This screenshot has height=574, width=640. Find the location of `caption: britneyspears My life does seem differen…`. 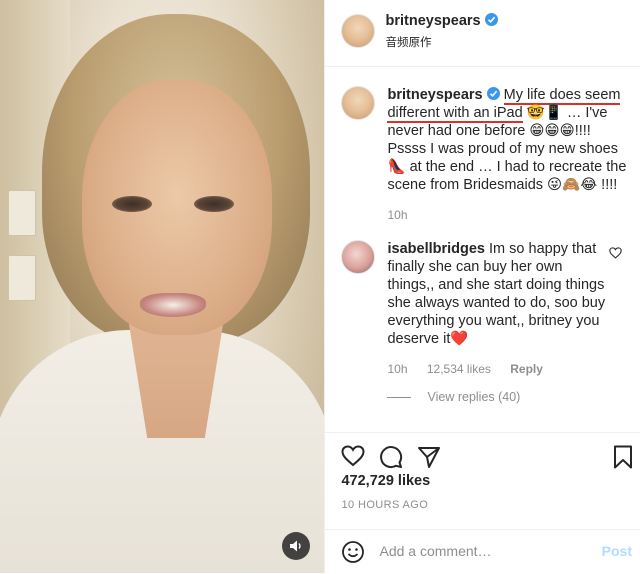

caption: britneyspears My life does seem differen… is located at coordinates (485, 155).